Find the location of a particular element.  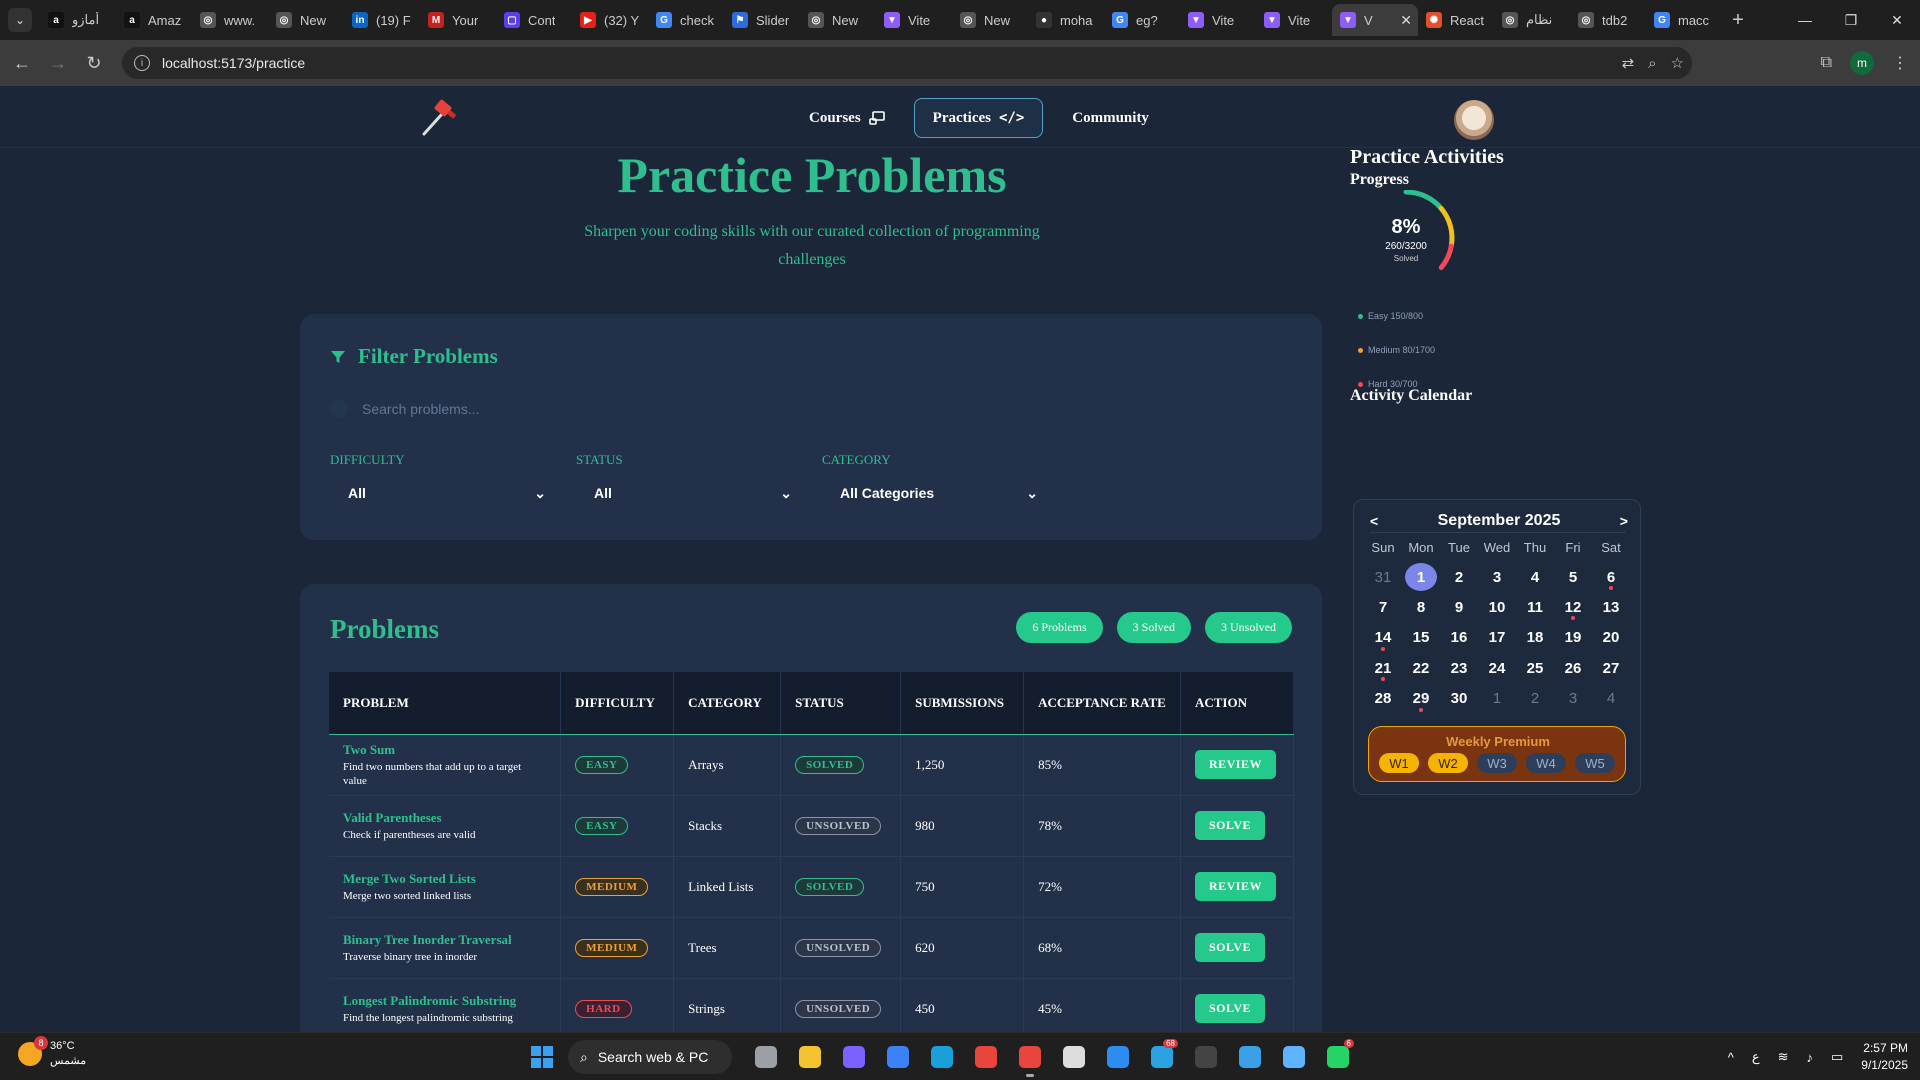

new-tab-button: + is located at coordinates (1738, 20).